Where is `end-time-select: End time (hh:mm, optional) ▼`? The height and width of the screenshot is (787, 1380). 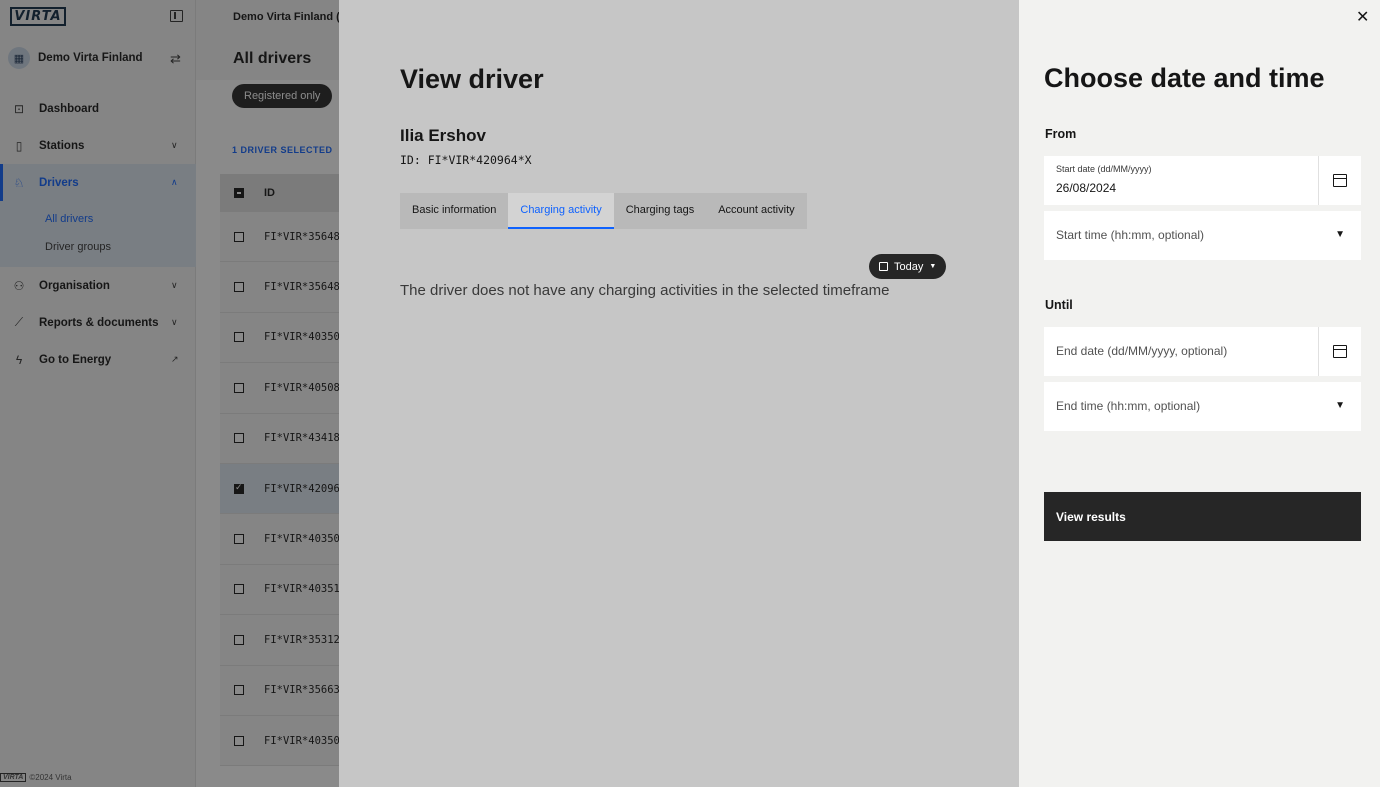 end-time-select: End time (hh:mm, optional) ▼ is located at coordinates (1202, 406).